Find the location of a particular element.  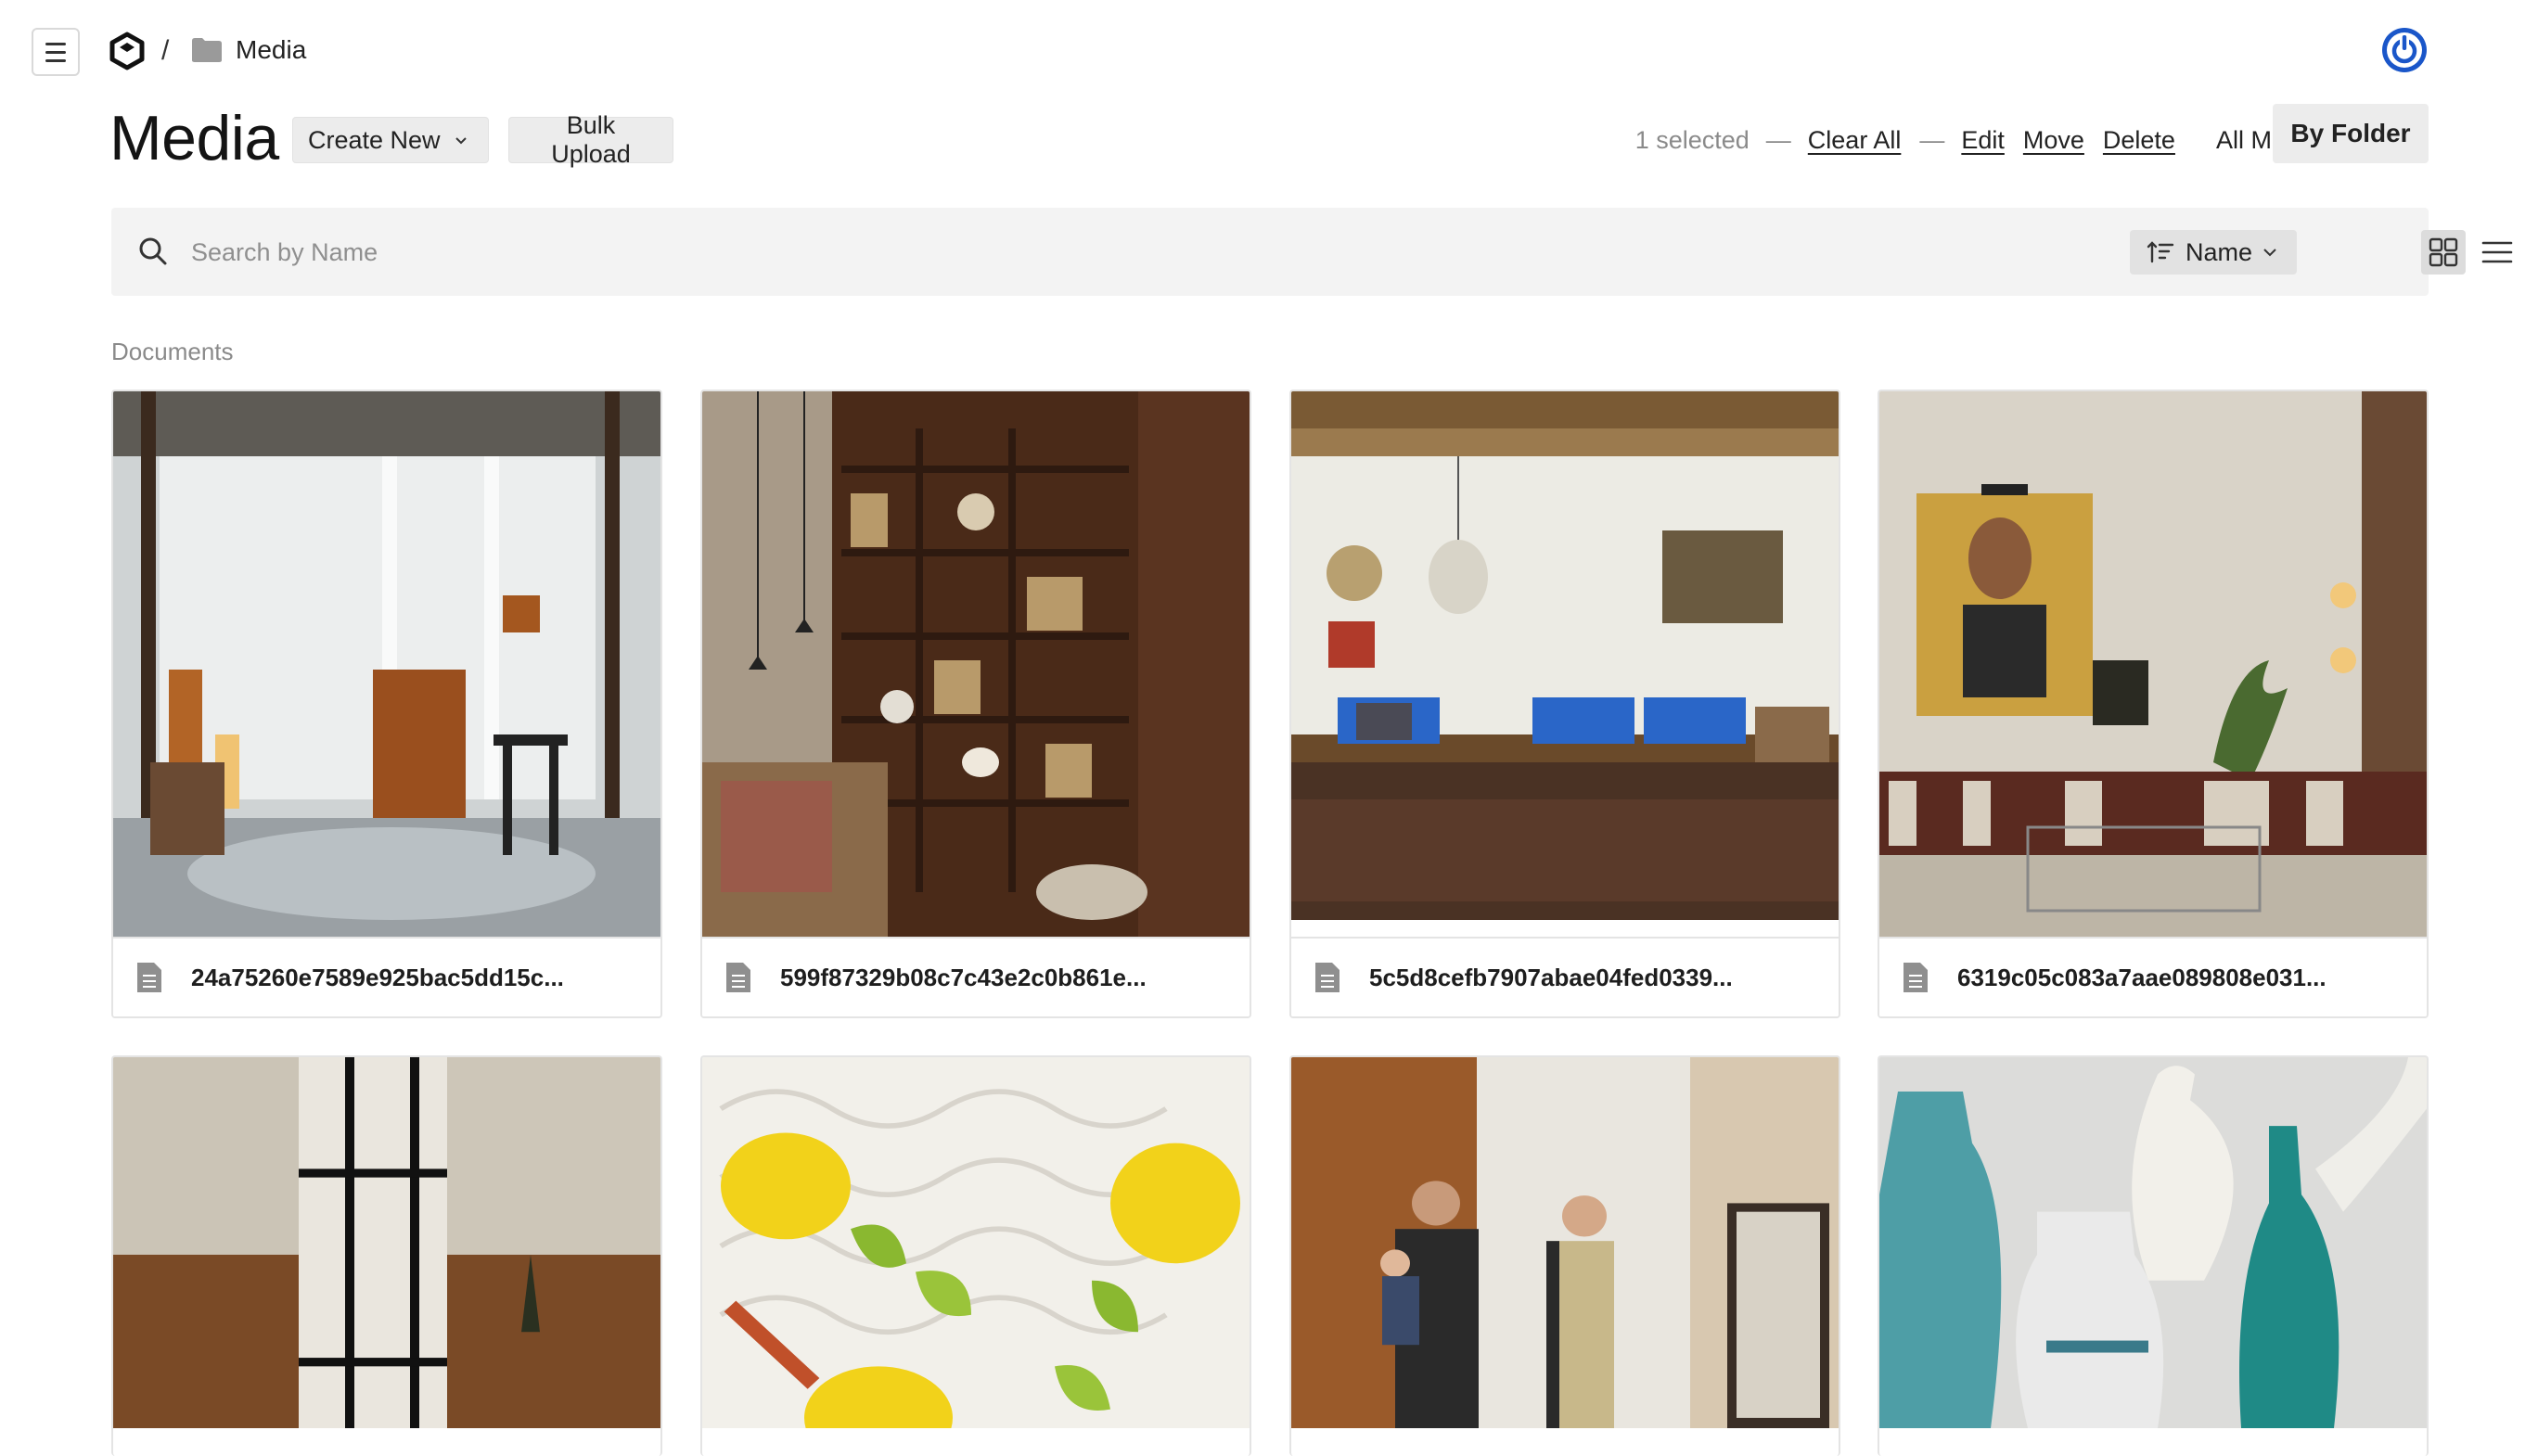

ceramic-vases-image is located at coordinates (2153, 1242).